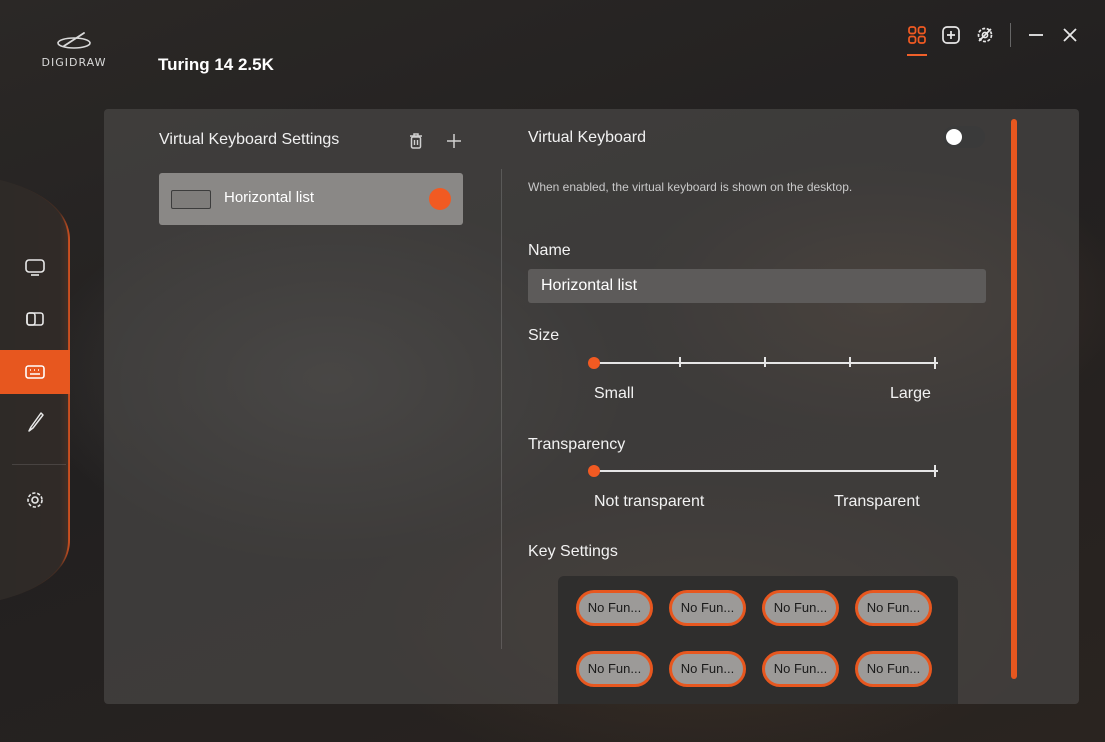 This screenshot has height=742, width=1105. What do you see at coordinates (577, 444) in the screenshot?
I see `transparency-label: Transparency` at bounding box center [577, 444].